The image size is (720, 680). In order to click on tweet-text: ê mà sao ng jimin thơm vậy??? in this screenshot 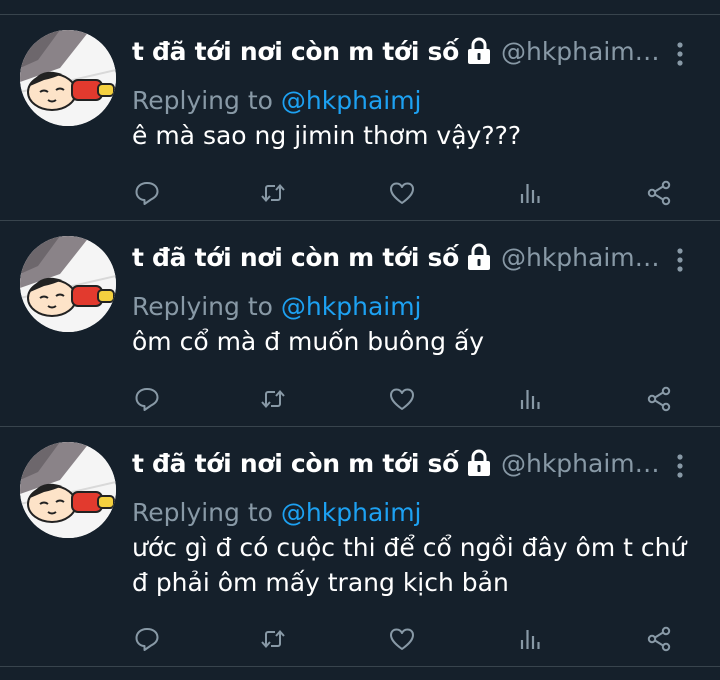, I will do `click(327, 135)`.